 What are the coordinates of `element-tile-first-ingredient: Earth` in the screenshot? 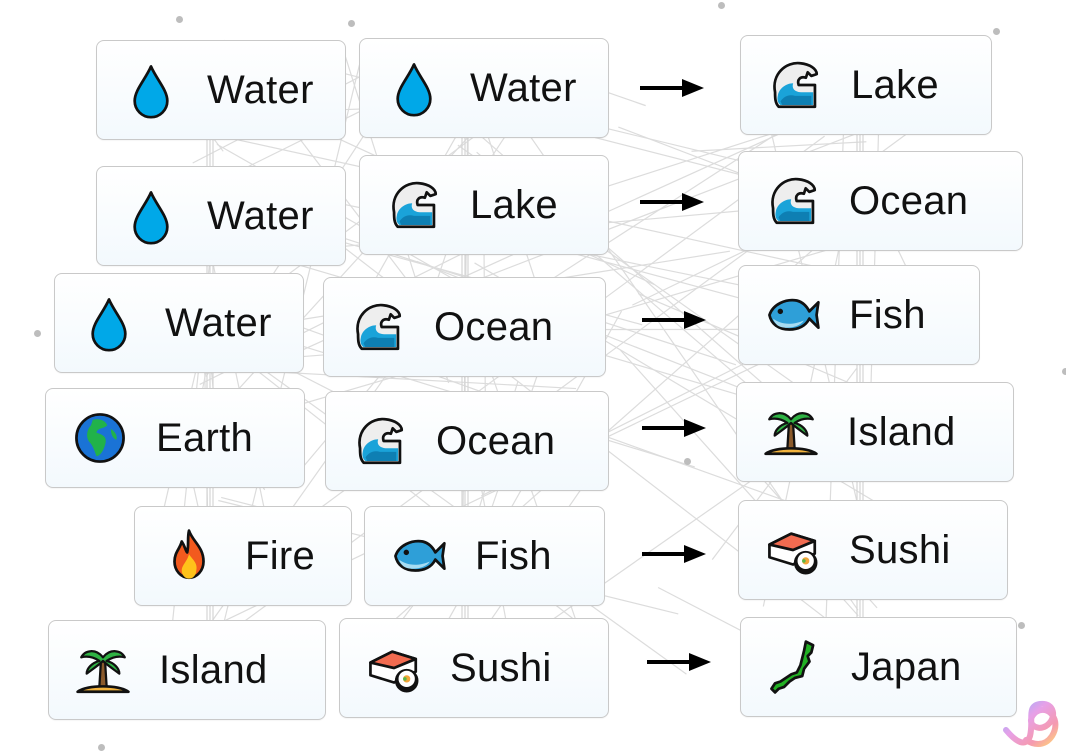 It's located at (175, 438).